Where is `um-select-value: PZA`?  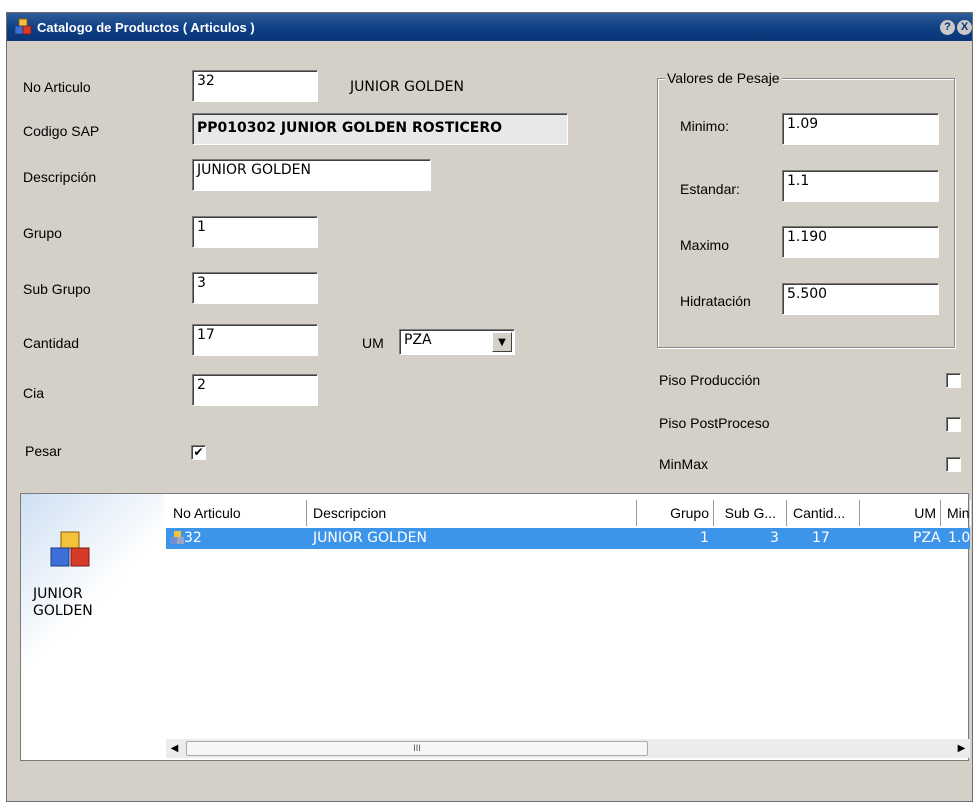
um-select-value: PZA is located at coordinates (418, 340).